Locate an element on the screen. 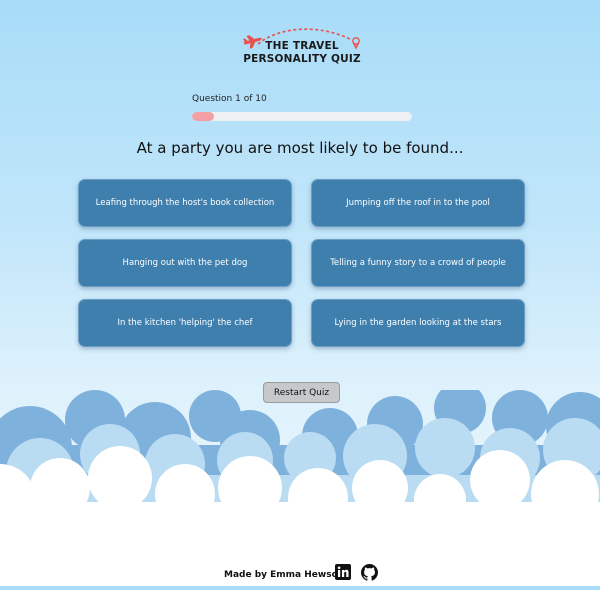  linkedin-icon is located at coordinates (345, 574).